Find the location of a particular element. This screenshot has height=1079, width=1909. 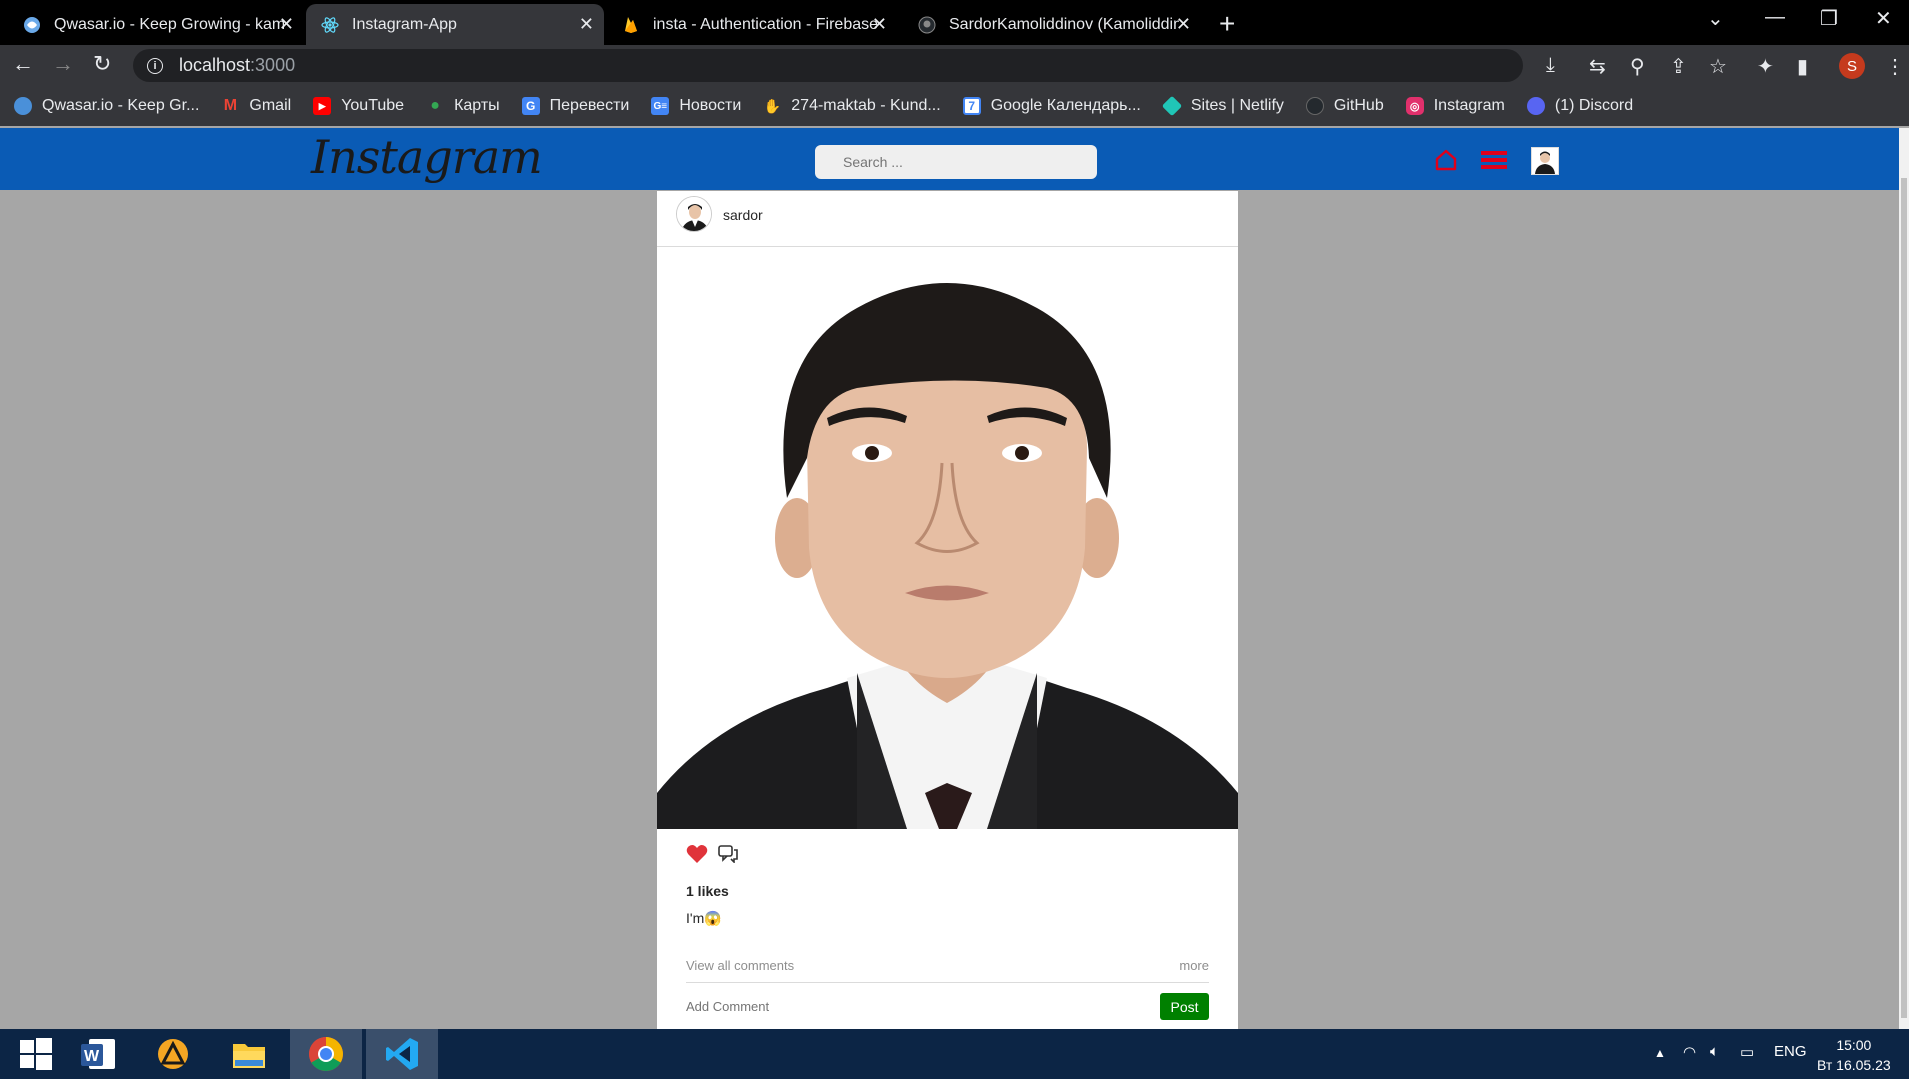

more-link: more is located at coordinates (1194, 965).